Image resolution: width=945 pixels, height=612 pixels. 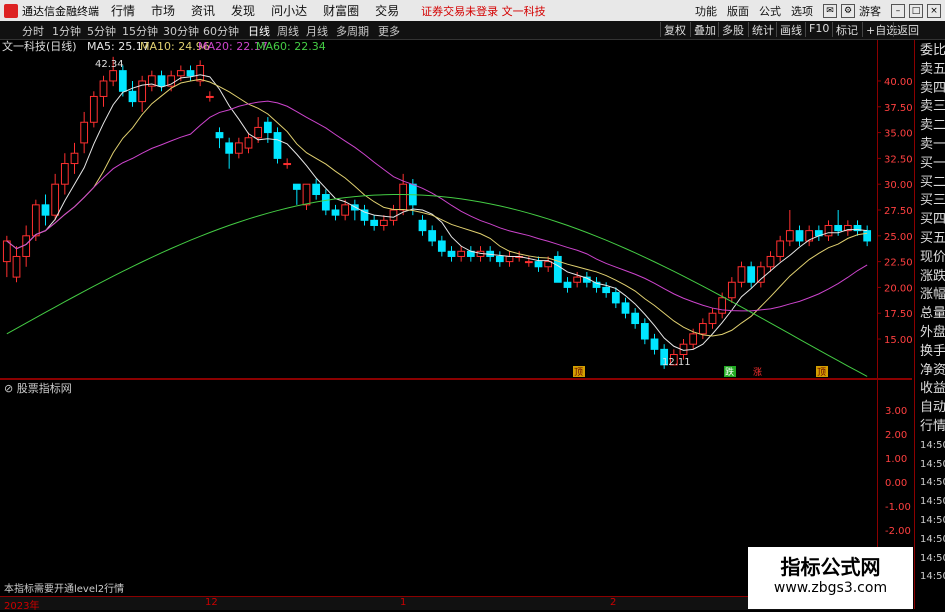 What do you see at coordinates (387, 10) in the screenshot?
I see `menu-trade: 交易` at bounding box center [387, 10].